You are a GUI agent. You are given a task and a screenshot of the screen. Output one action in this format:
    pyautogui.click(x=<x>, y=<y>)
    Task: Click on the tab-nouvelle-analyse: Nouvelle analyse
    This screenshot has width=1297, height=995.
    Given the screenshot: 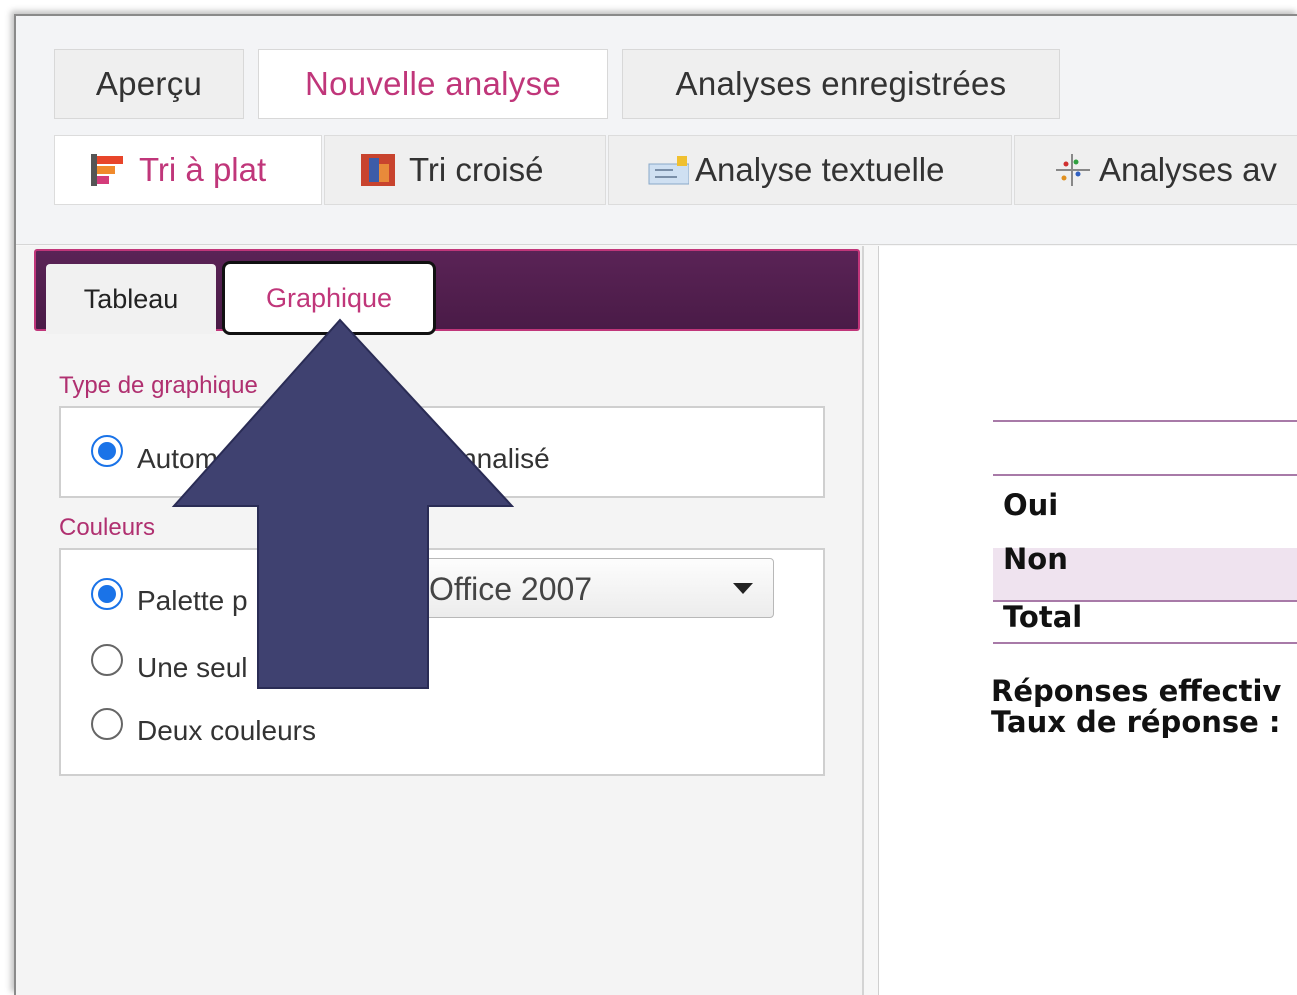 What is the action you would take?
    pyautogui.click(x=433, y=84)
    